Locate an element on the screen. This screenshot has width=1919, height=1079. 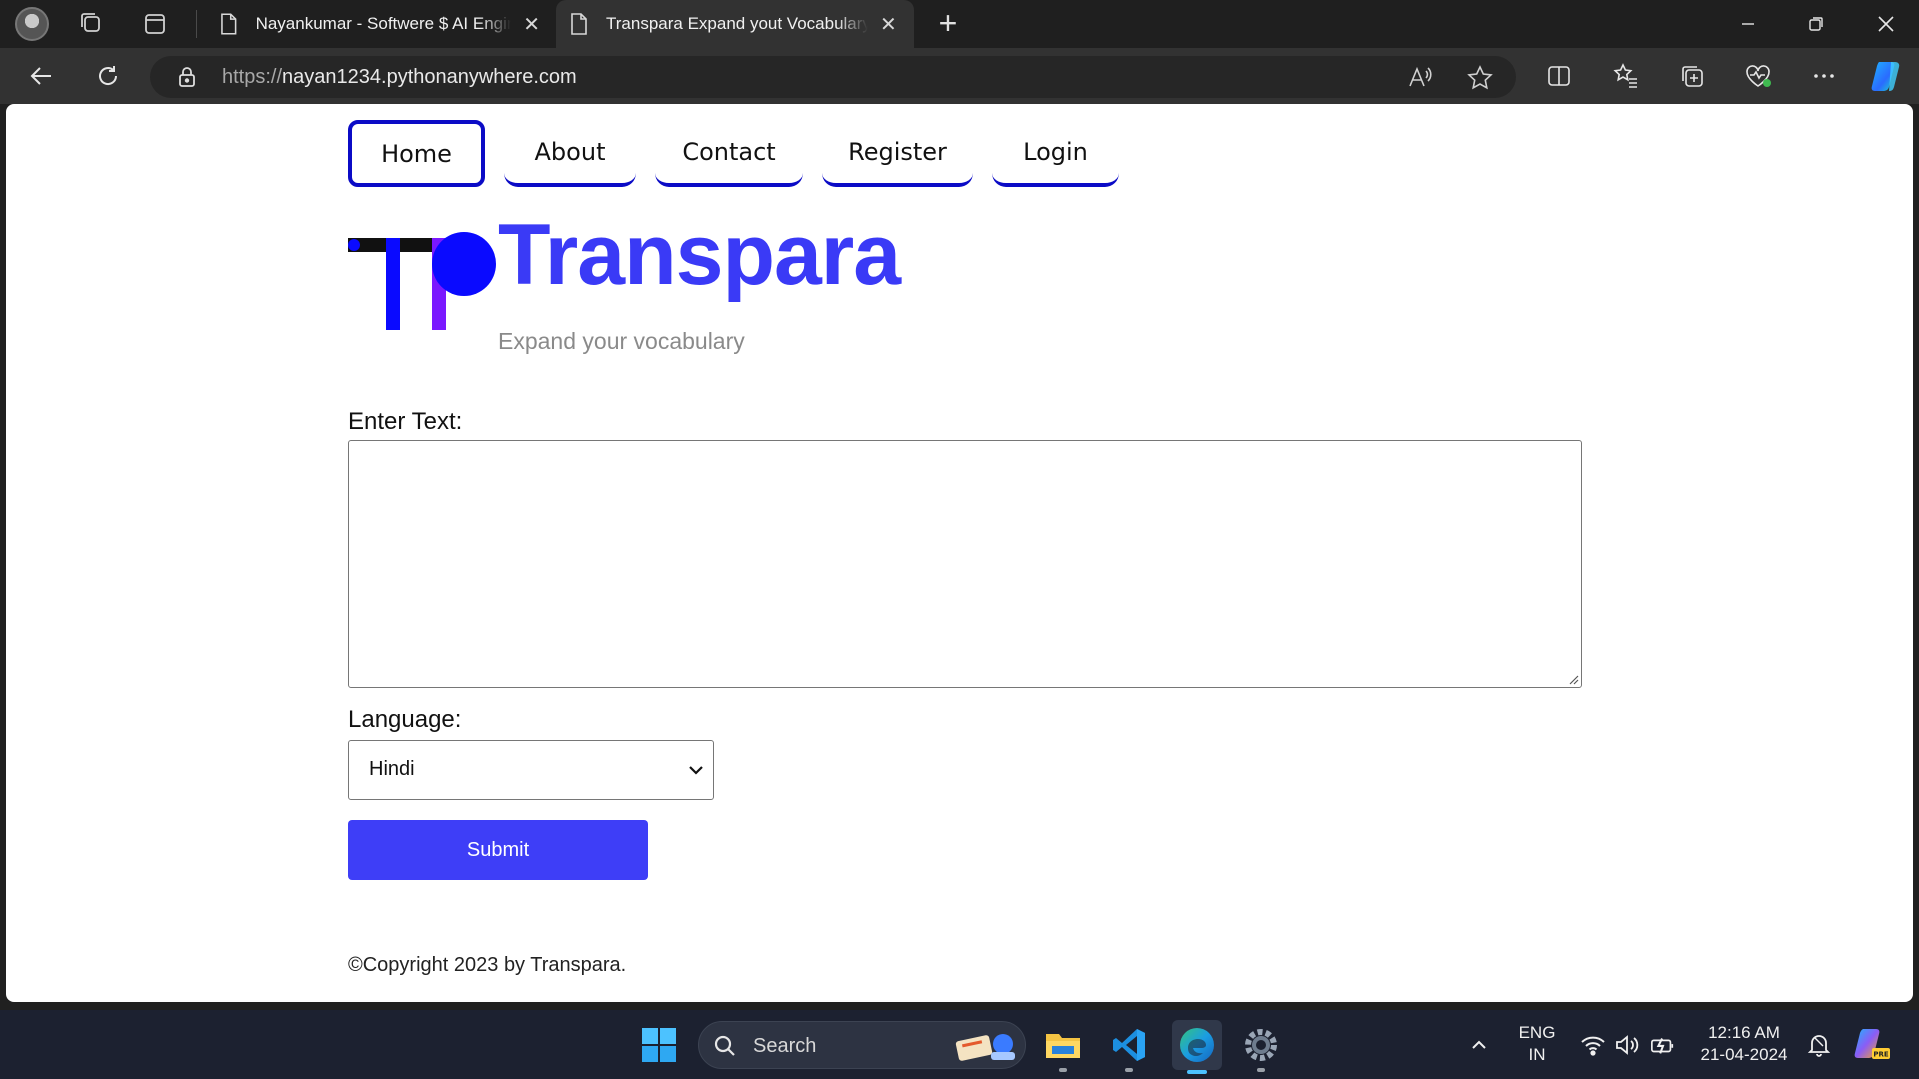
nav-home: Home is located at coordinates (416, 153).